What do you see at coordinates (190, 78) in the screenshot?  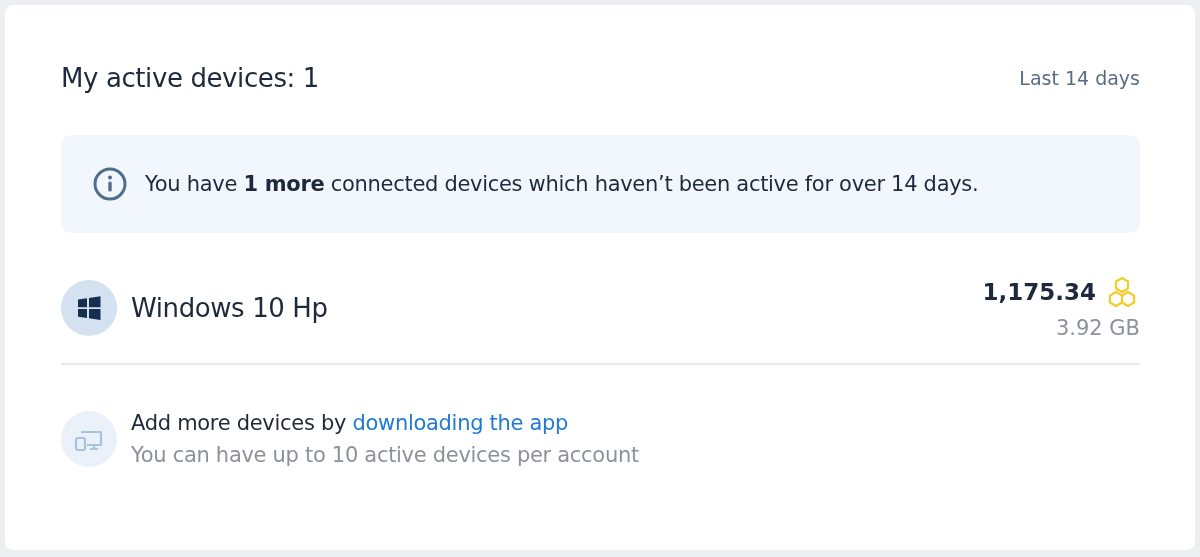 I see `card-title: My active devices: 1` at bounding box center [190, 78].